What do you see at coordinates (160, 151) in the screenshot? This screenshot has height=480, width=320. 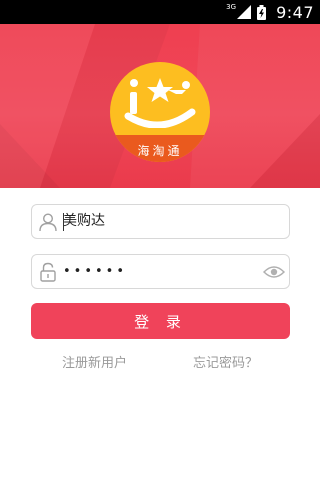 I see `logo-text: 海淘通` at bounding box center [160, 151].